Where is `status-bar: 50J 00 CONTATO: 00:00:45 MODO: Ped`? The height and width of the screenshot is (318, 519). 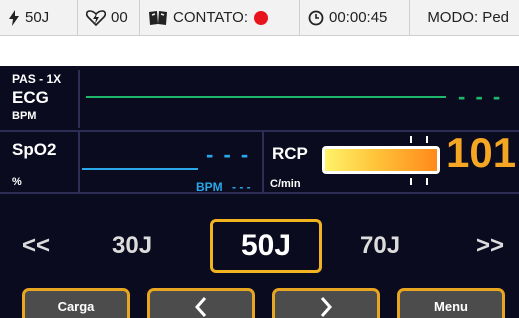 status-bar: 50J 00 CONTATO: 00:00:45 MODO: Ped is located at coordinates (259, 18).